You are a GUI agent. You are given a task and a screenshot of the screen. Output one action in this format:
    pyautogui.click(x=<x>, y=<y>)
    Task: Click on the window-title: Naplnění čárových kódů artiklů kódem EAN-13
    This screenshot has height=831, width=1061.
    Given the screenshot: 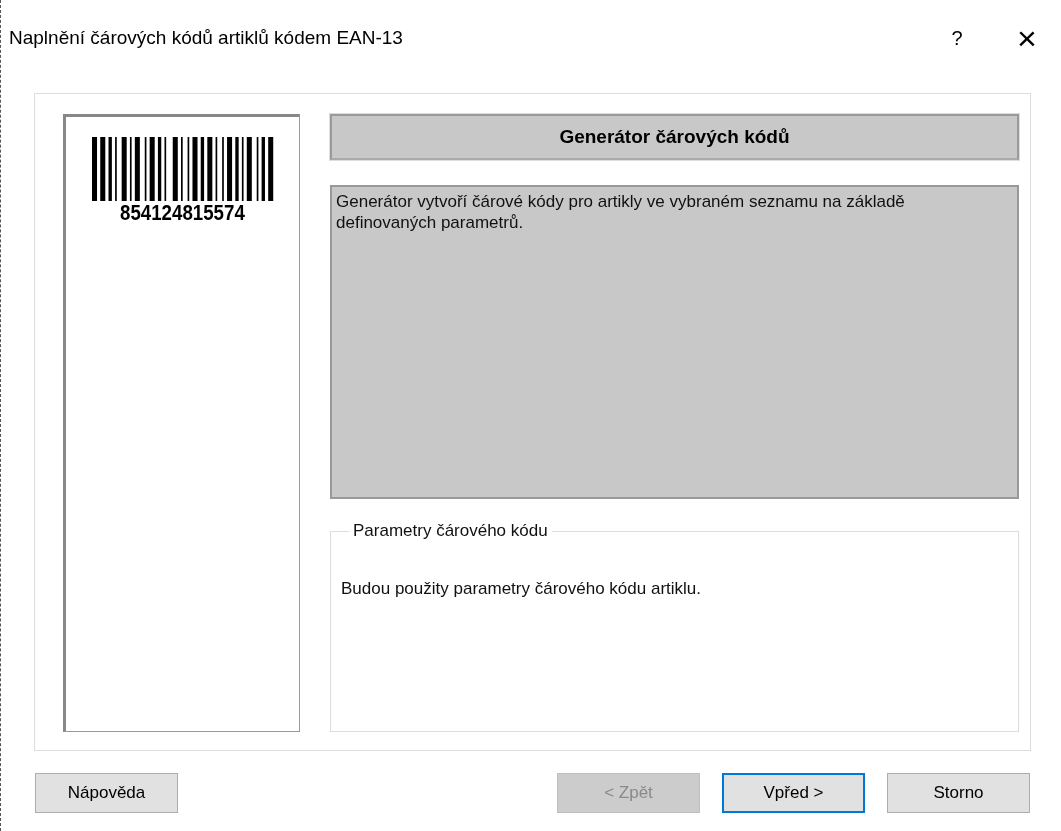 What is the action you would take?
    pyautogui.click(x=206, y=38)
    